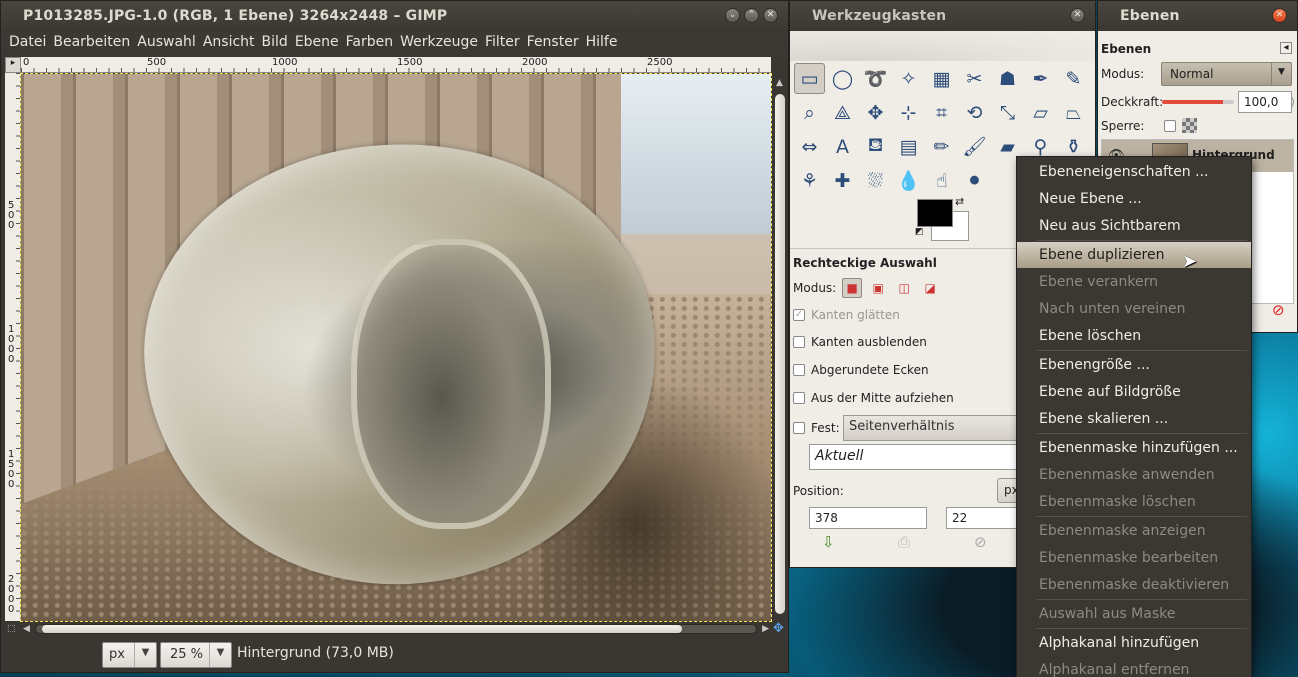 This screenshot has height=677, width=1298. I want to click on context-menu-item: Ebene duplizieren, so click(1134, 255).